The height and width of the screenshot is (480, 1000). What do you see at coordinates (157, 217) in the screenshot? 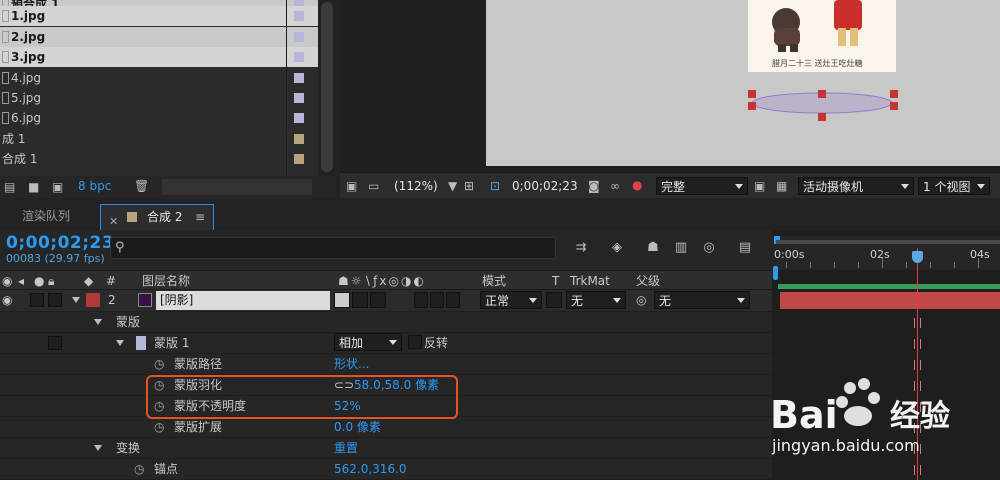
I see `tab-composition: ✕ 合成 2 ≡` at bounding box center [157, 217].